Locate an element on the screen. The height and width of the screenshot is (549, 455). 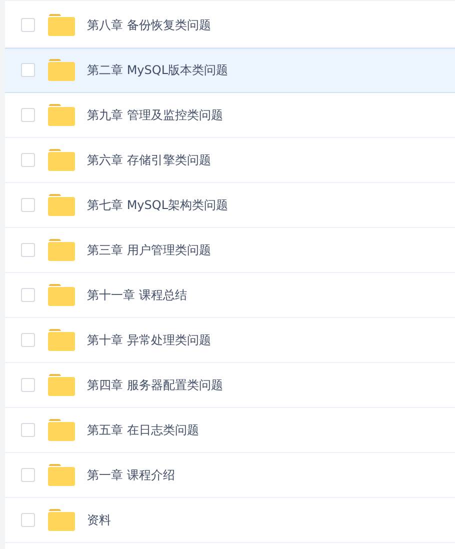
folder-name: 第四章 服务器配置类问题 is located at coordinates (155, 385).